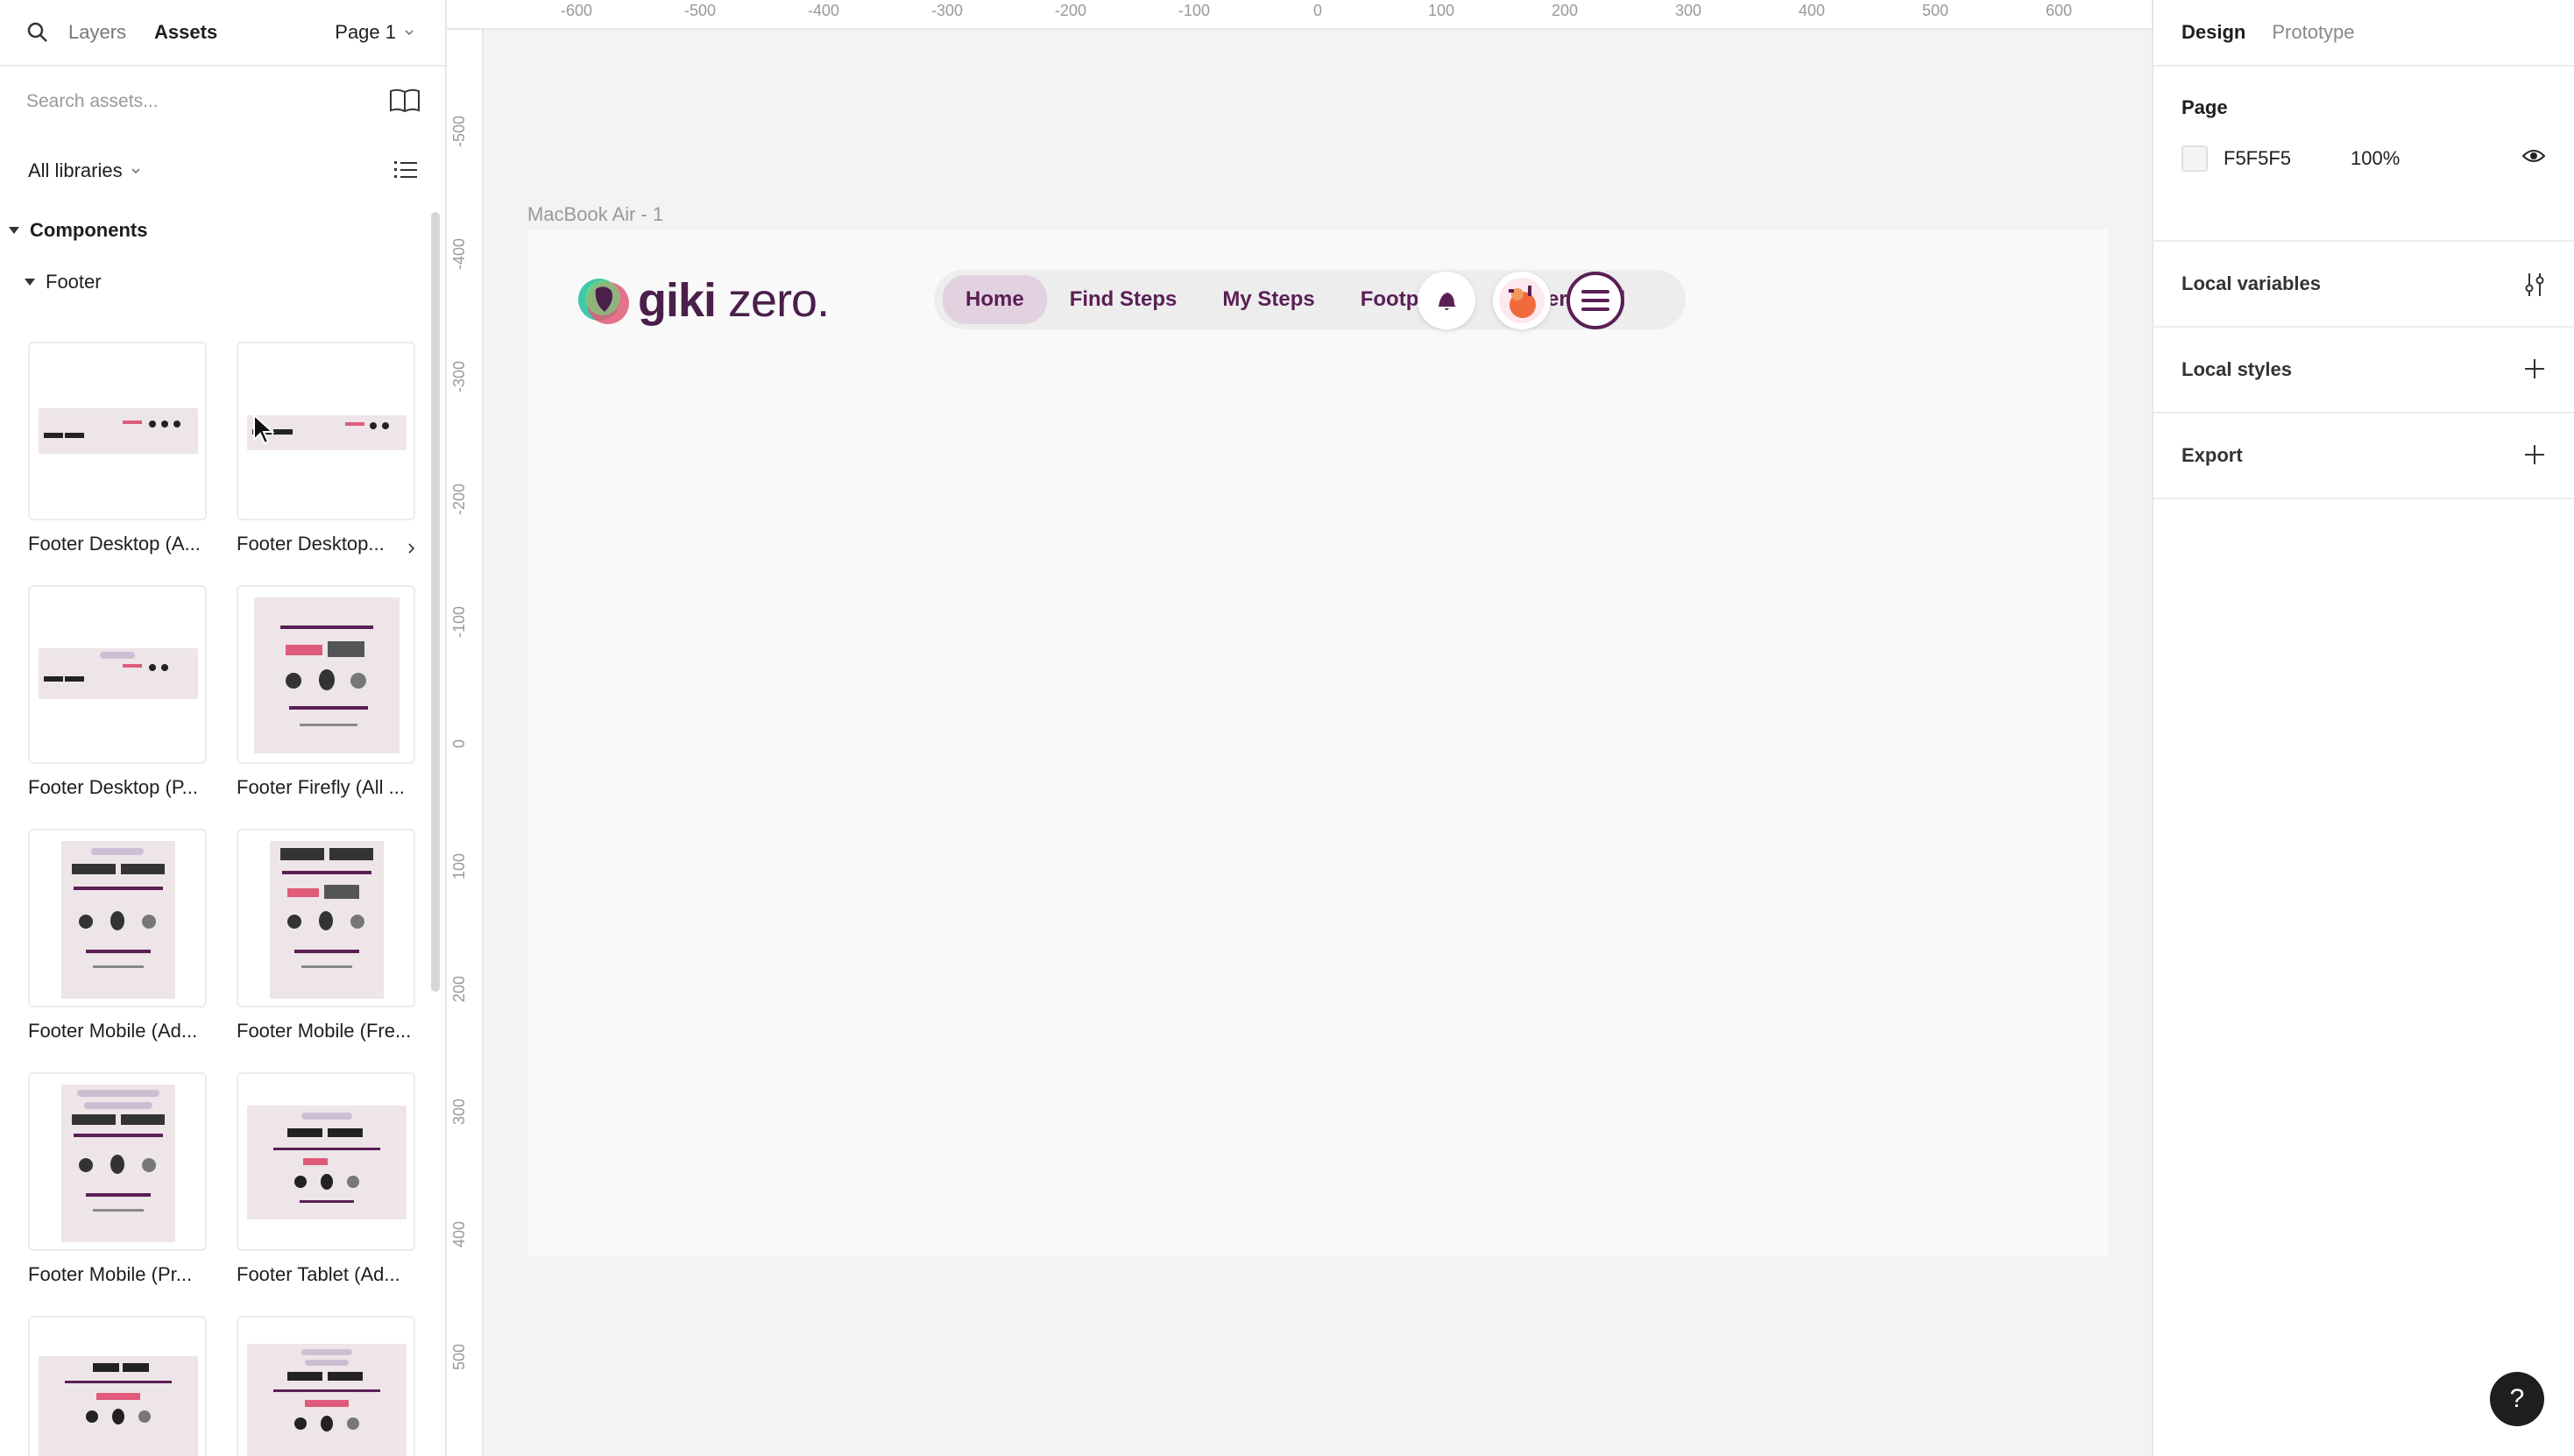  I want to click on nav-find-steps: Find Steps, so click(1124, 299).